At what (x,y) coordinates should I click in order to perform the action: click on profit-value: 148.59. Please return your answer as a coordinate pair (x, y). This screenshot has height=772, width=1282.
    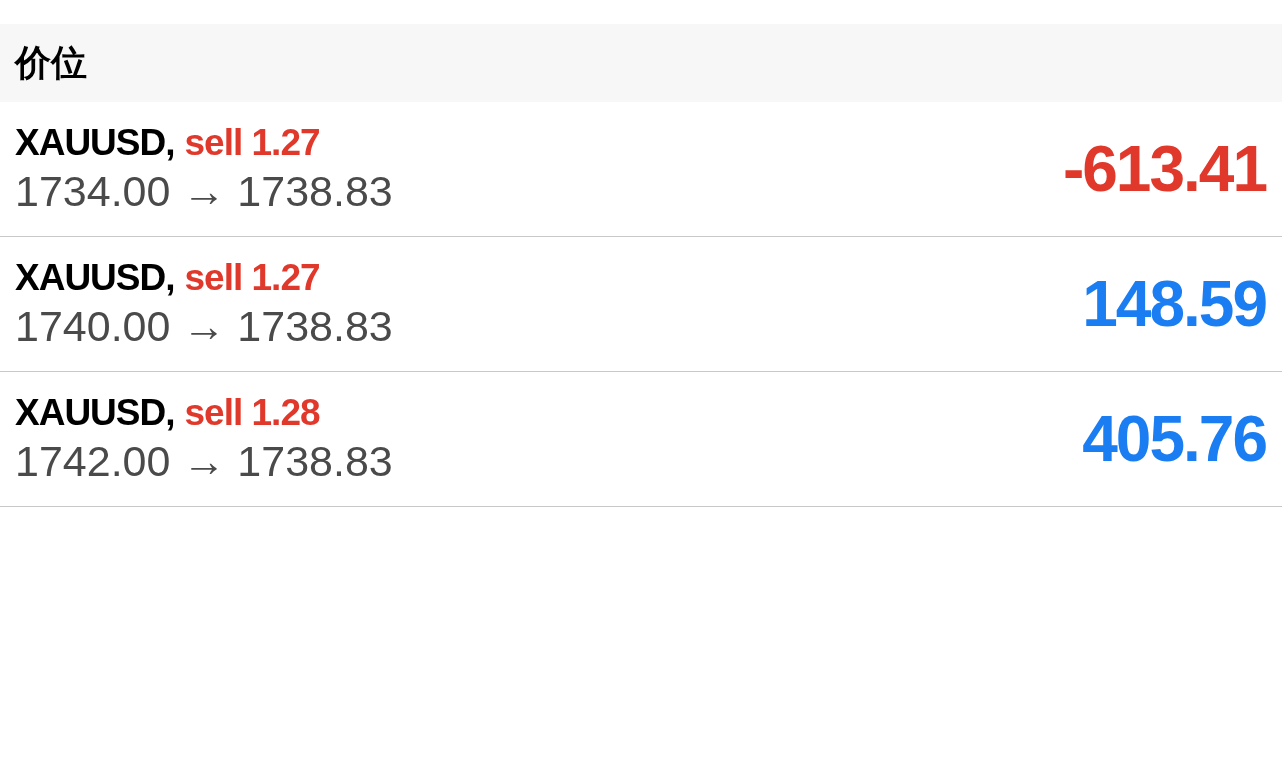
    Looking at the image, I should click on (1174, 304).